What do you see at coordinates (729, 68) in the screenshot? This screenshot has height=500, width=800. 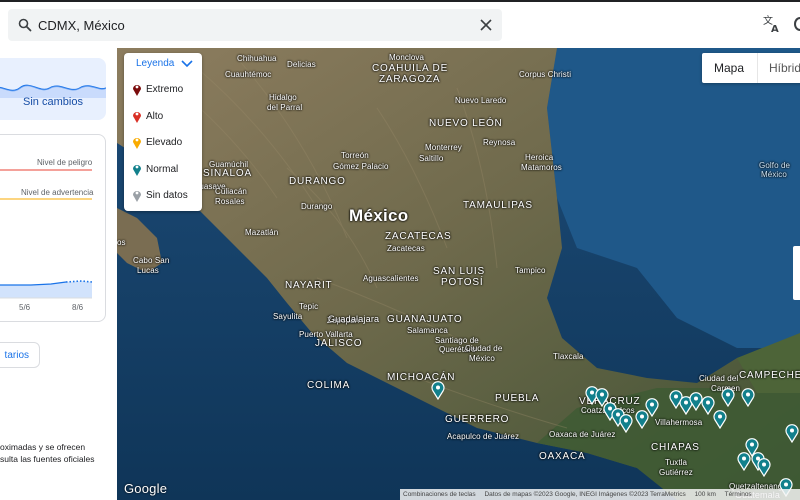 I see `map-type-map-button: Mapa` at bounding box center [729, 68].